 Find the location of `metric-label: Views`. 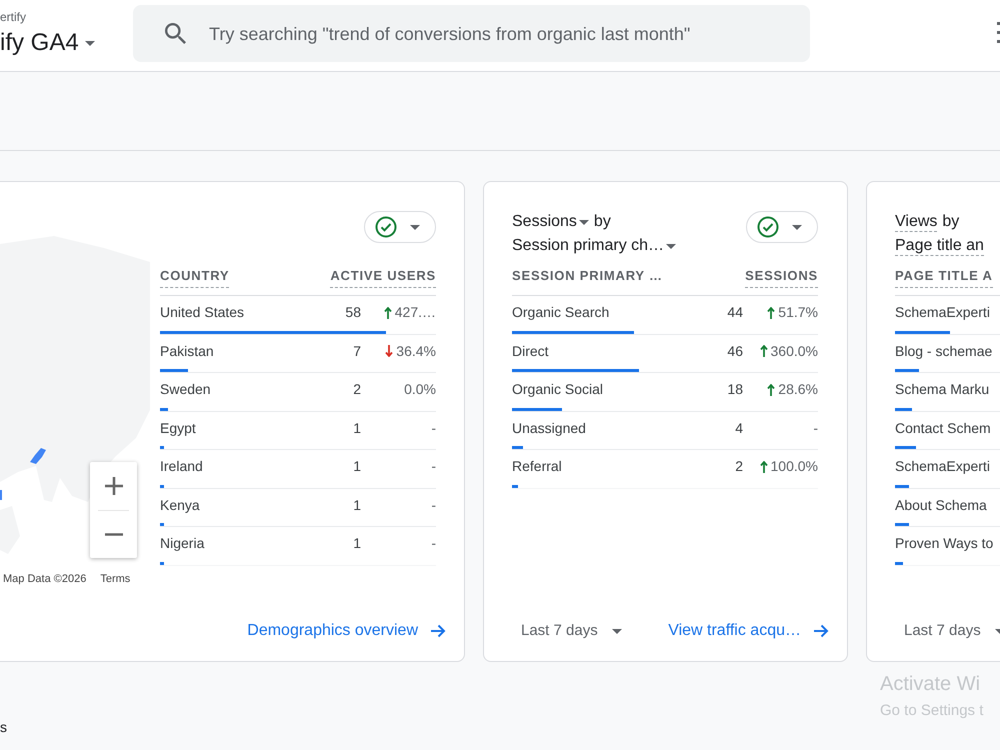

metric-label: Views is located at coordinates (916, 222).